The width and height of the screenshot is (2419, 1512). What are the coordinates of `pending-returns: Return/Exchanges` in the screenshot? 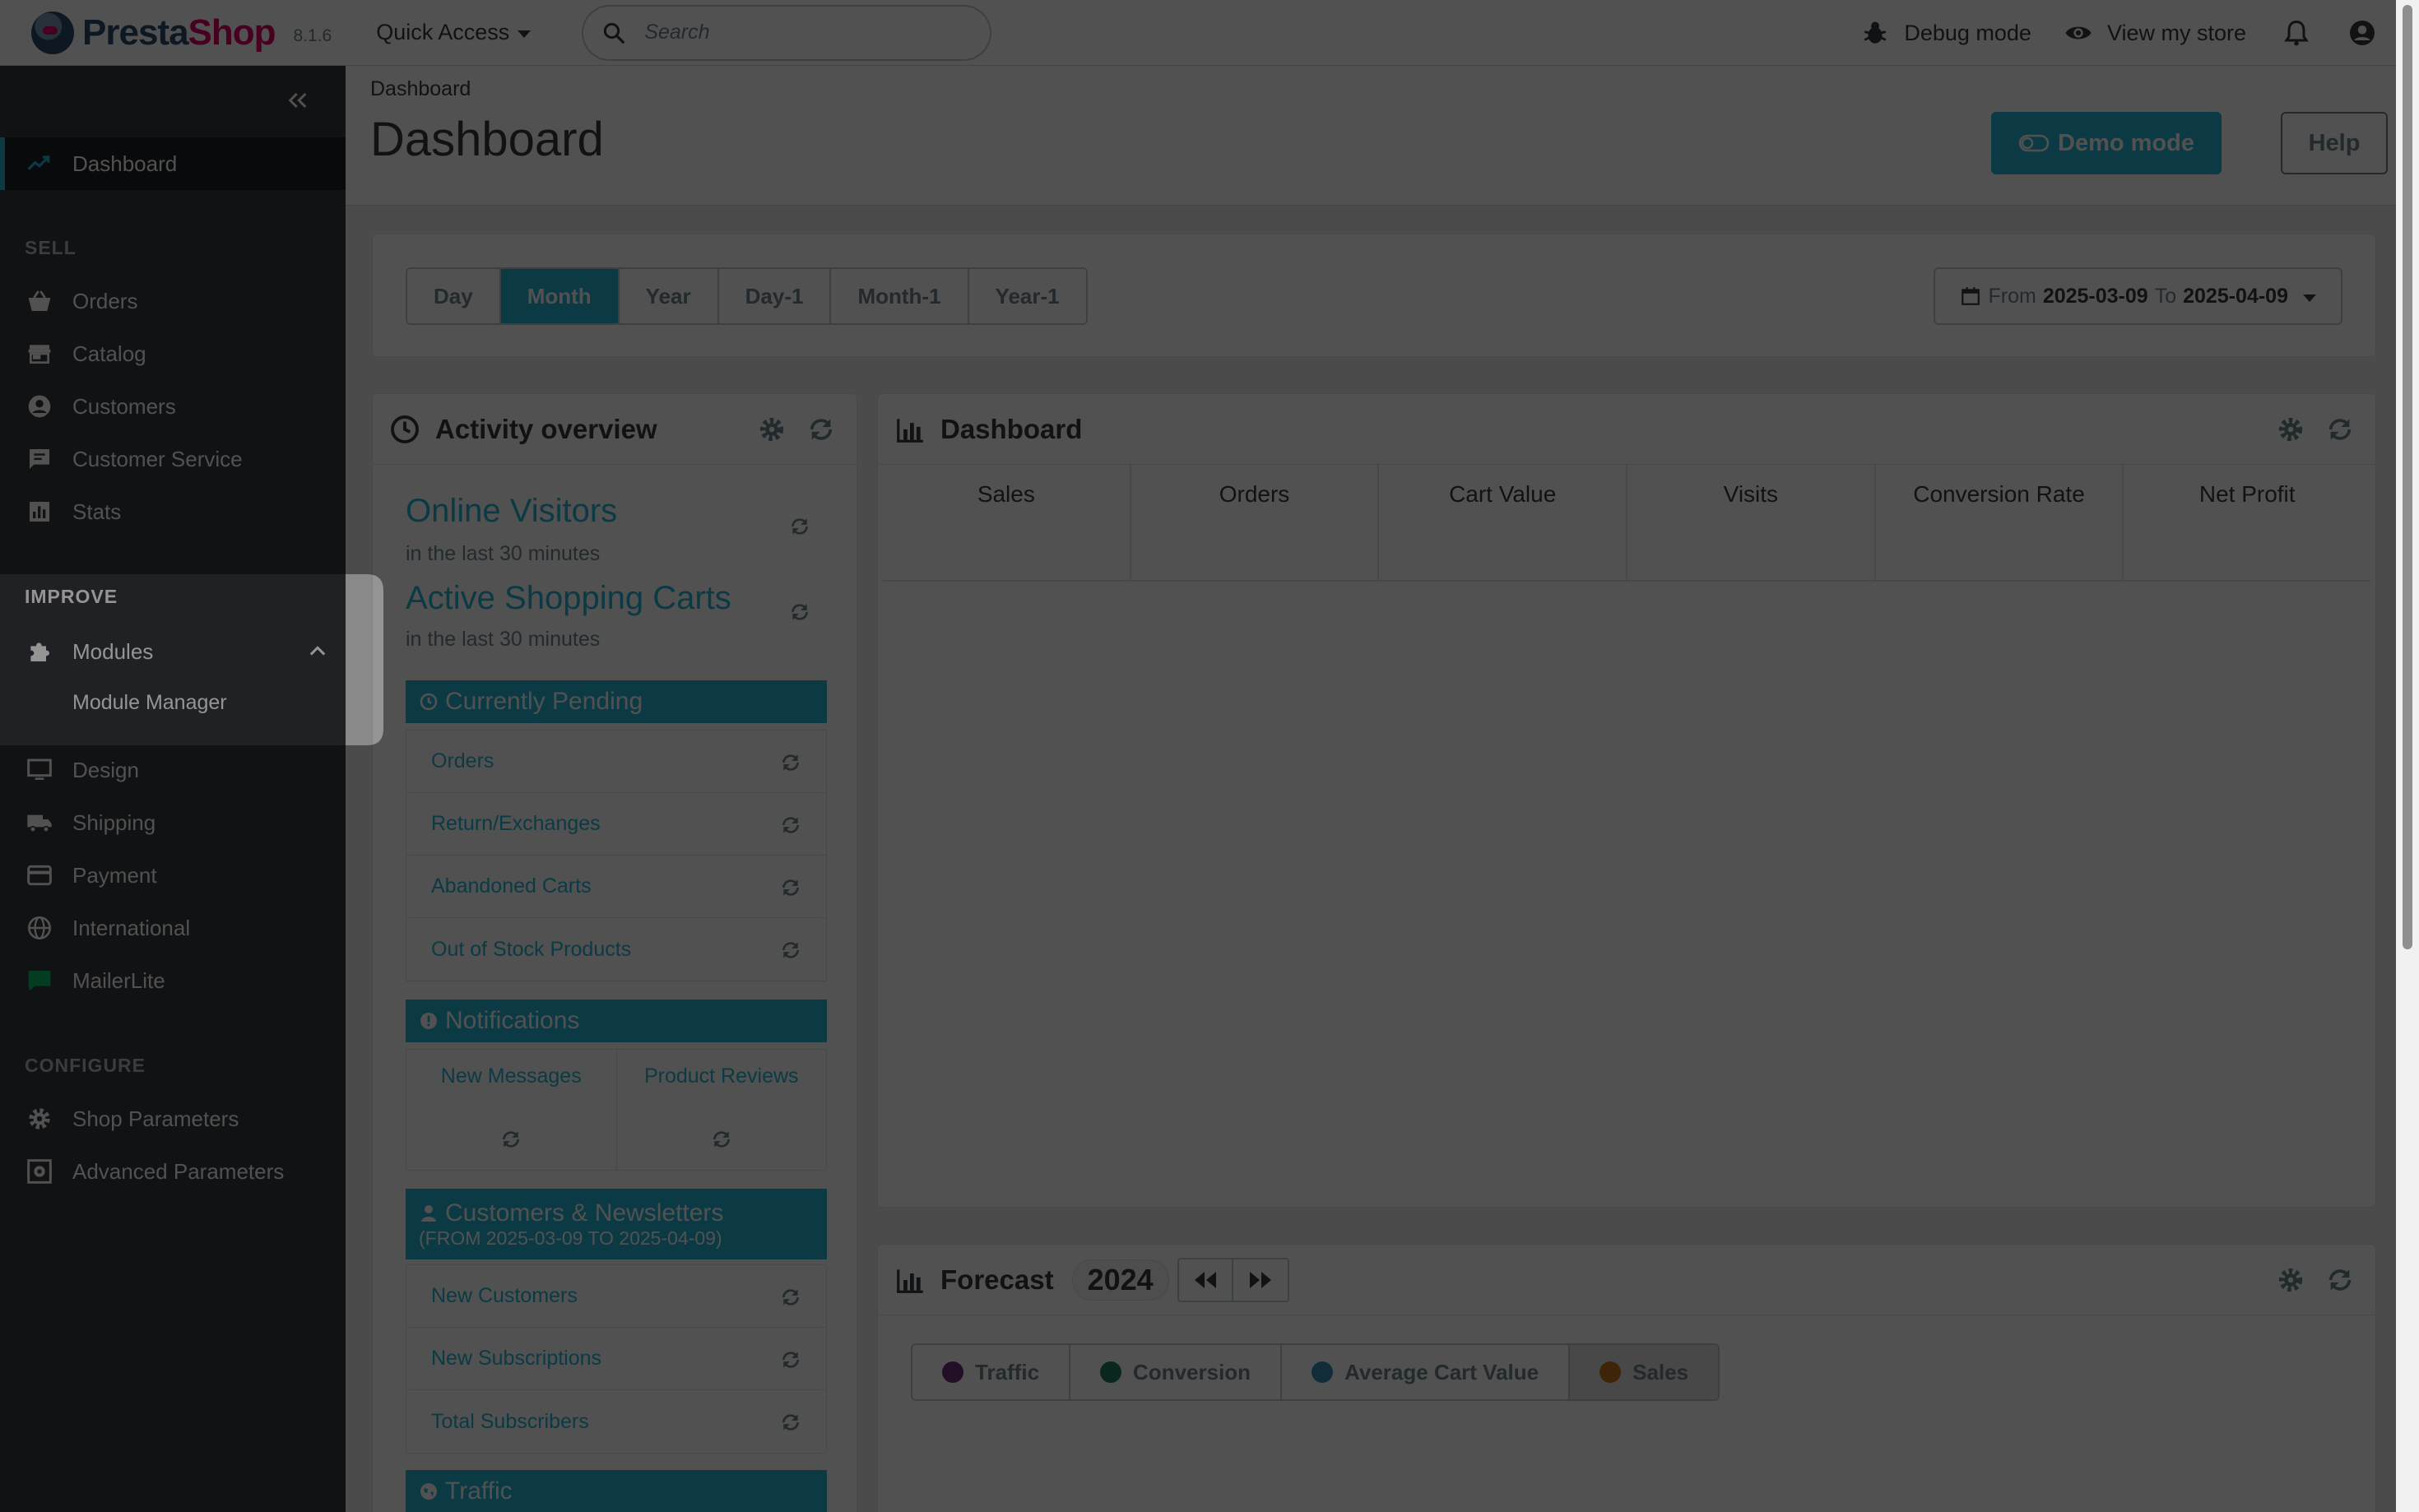 It's located at (616, 824).